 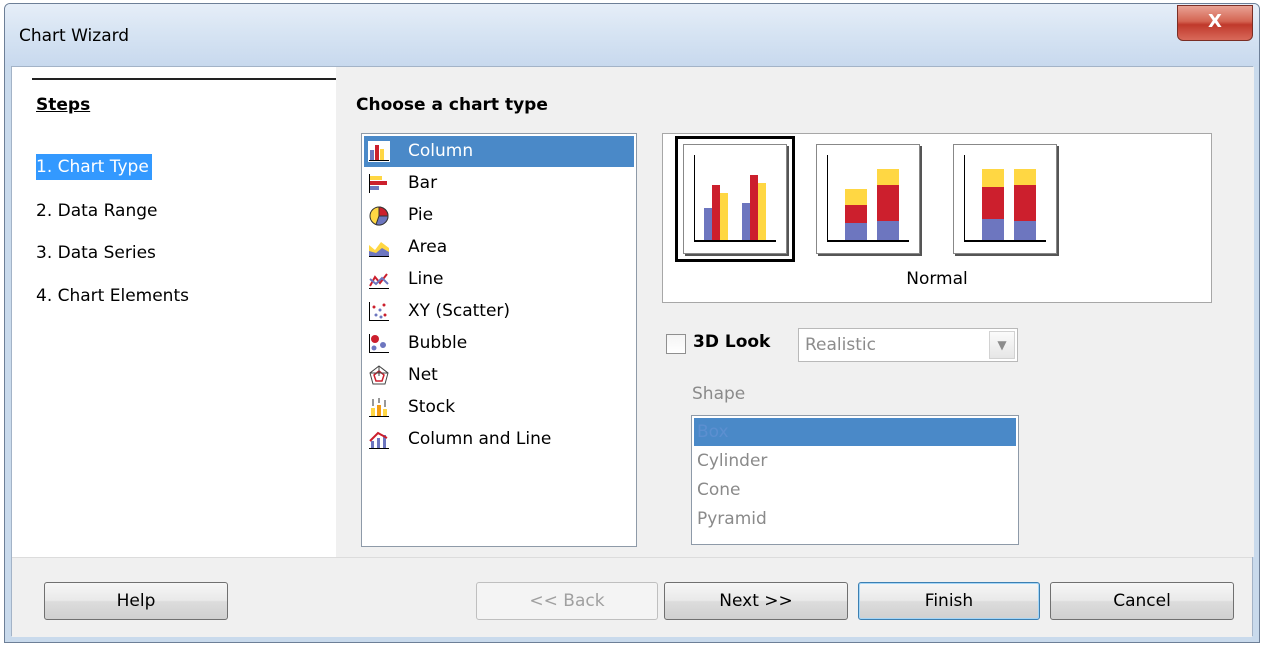 I want to click on variant-percent-stacked, so click(x=1005, y=199).